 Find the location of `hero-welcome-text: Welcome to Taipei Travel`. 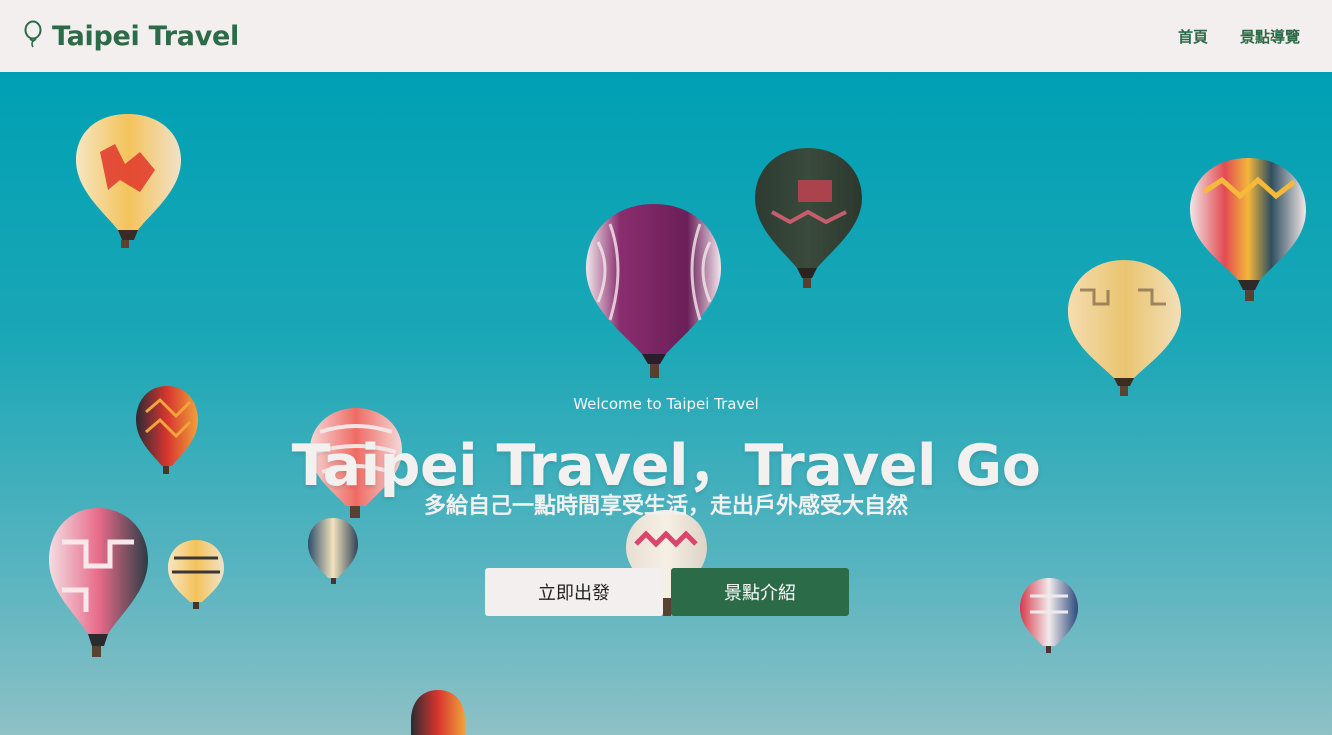

hero-welcome-text: Welcome to Taipei Travel is located at coordinates (666, 404).